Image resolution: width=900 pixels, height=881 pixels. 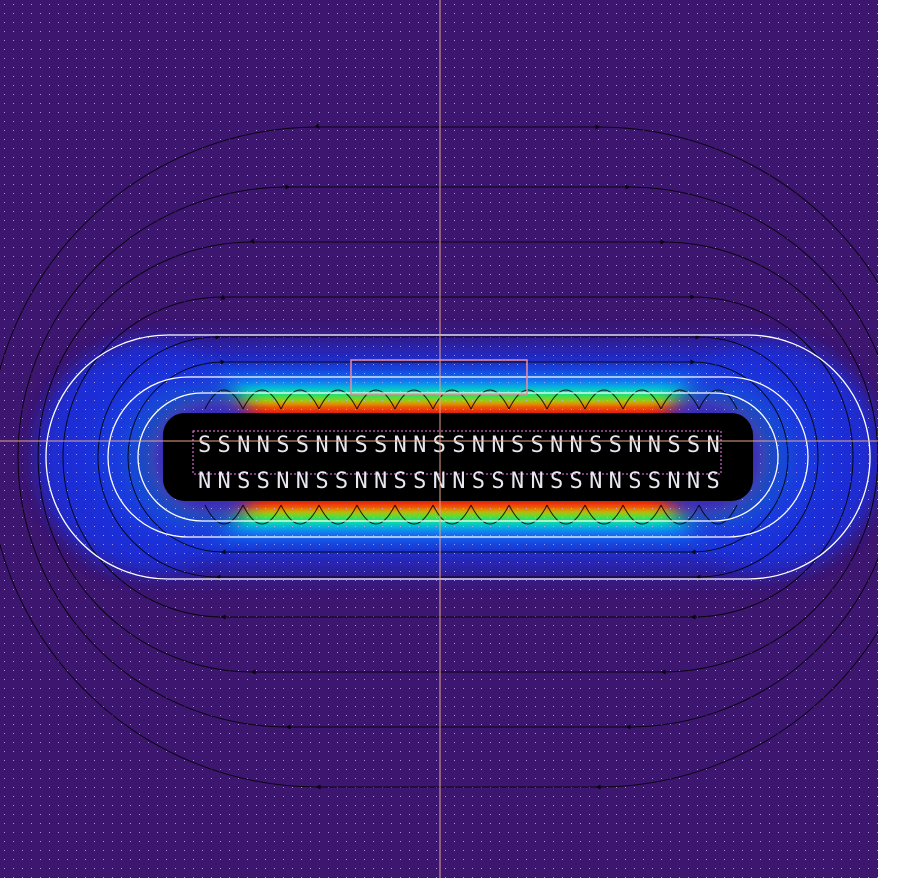 What do you see at coordinates (458, 445) in the screenshot?
I see `top-row-pole-13: S` at bounding box center [458, 445].